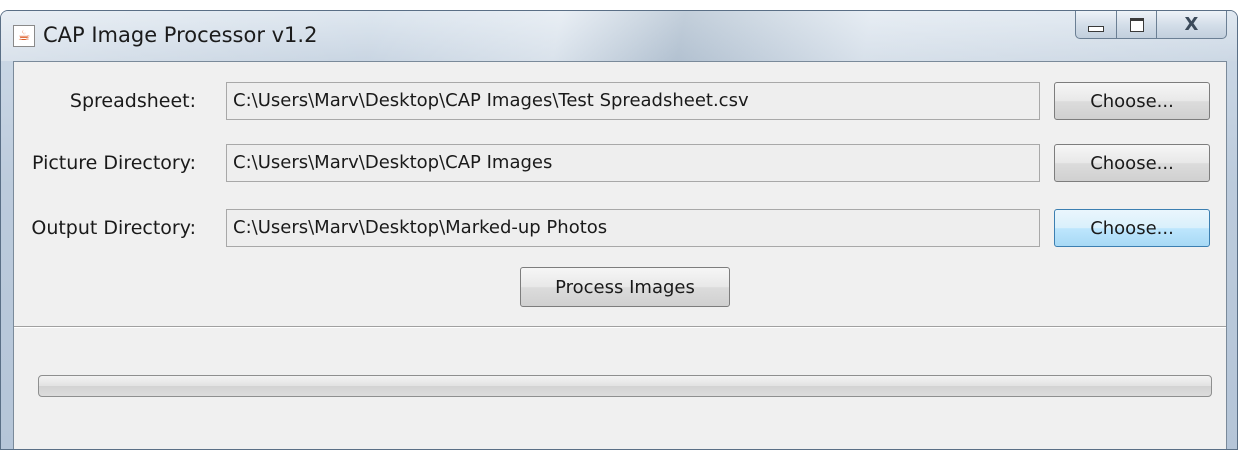 The height and width of the screenshot is (450, 1251). I want to click on minimize-button, so click(1096, 25).